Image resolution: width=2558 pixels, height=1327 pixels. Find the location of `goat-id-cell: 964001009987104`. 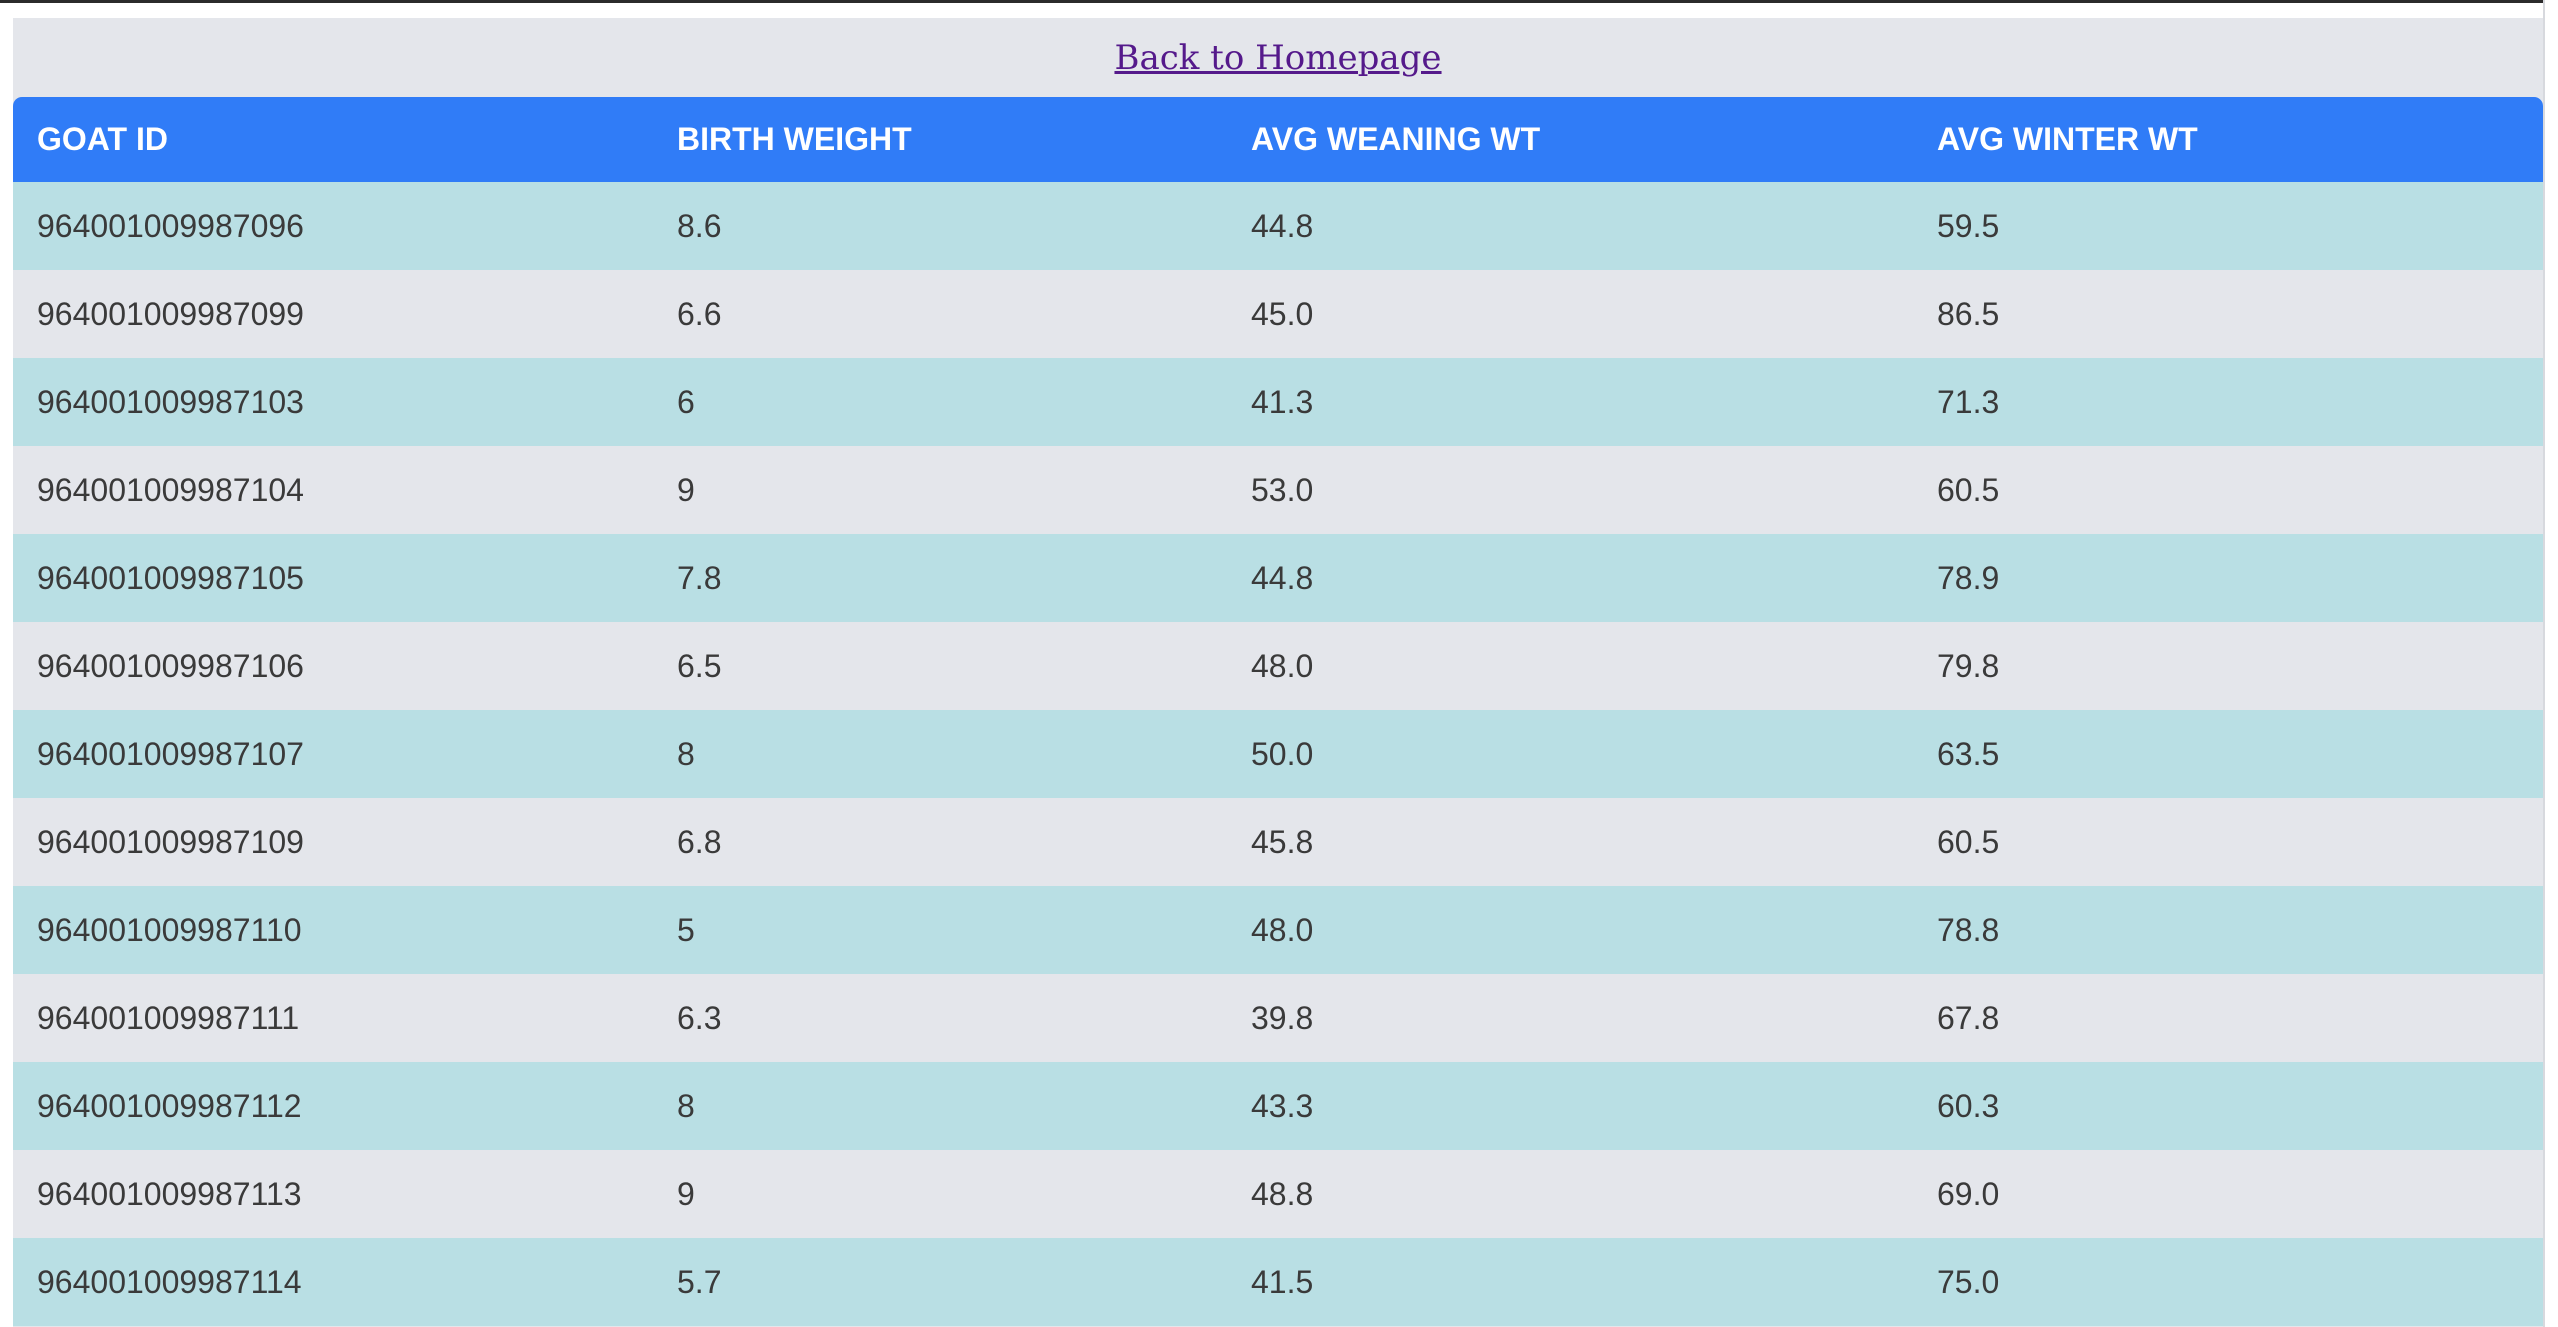

goat-id-cell: 964001009987104 is located at coordinates (170, 489).